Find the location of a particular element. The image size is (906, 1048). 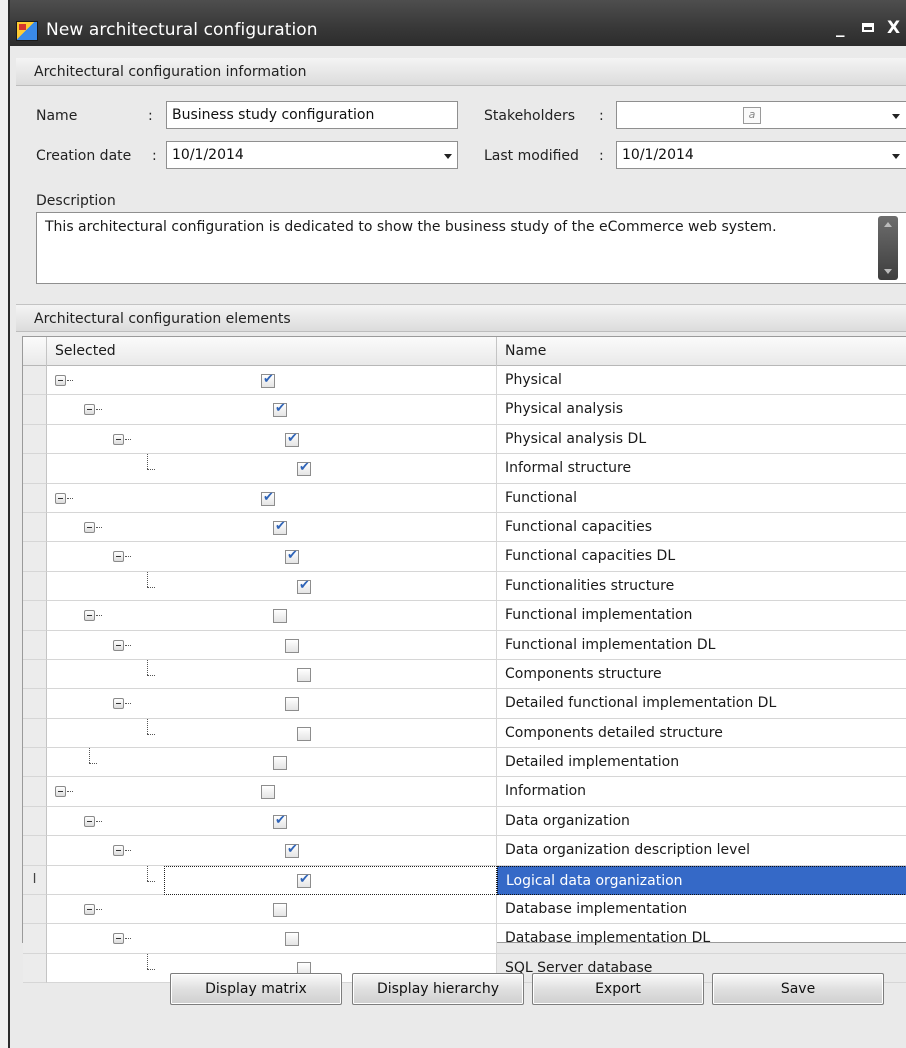

element-name-cell: Physical analysis is located at coordinates (701, 410).